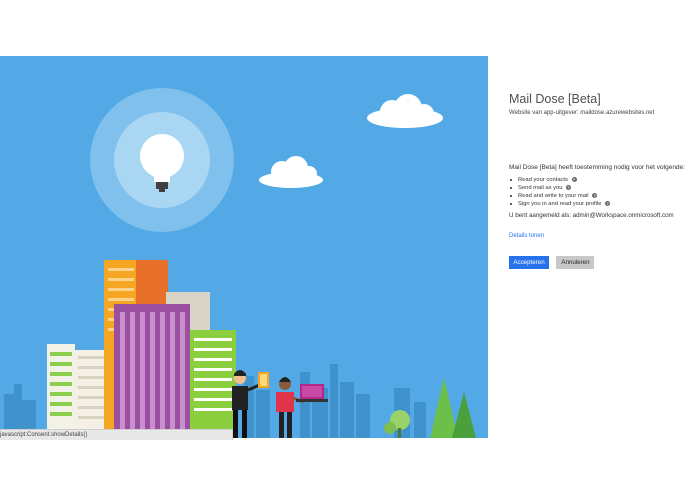 The image size is (695, 494). What do you see at coordinates (540, 188) in the screenshot?
I see `permission-label: Send mail as you` at bounding box center [540, 188].